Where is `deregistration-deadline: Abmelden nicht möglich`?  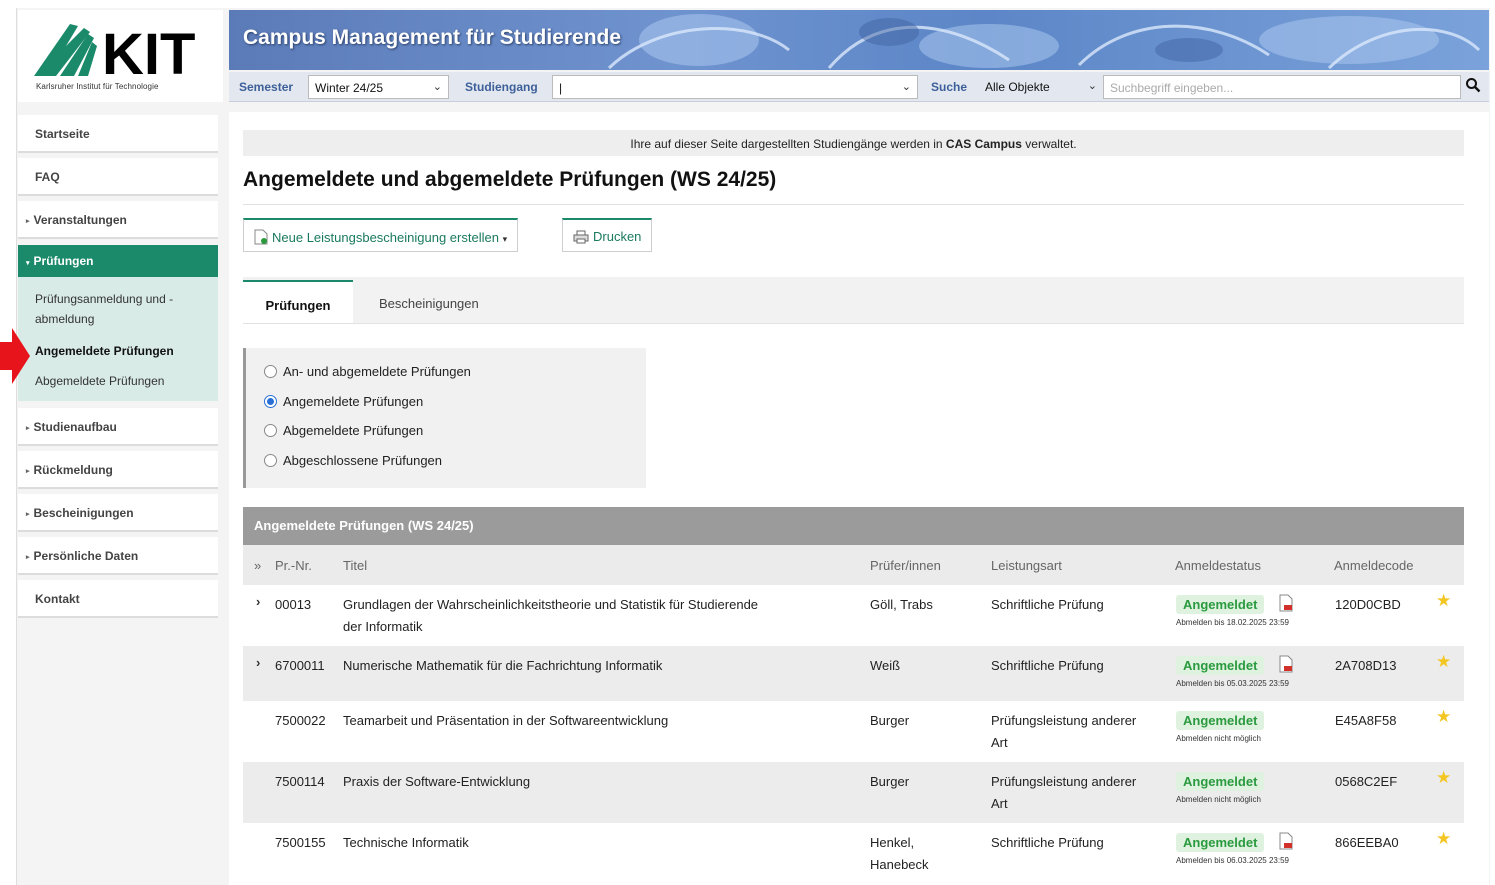 deregistration-deadline: Abmelden nicht möglich is located at coordinates (1218, 738).